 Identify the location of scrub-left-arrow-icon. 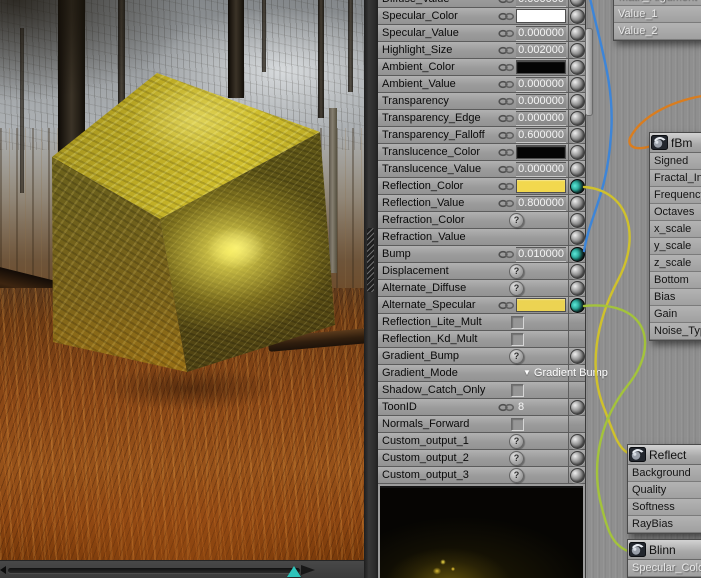
(3, 570).